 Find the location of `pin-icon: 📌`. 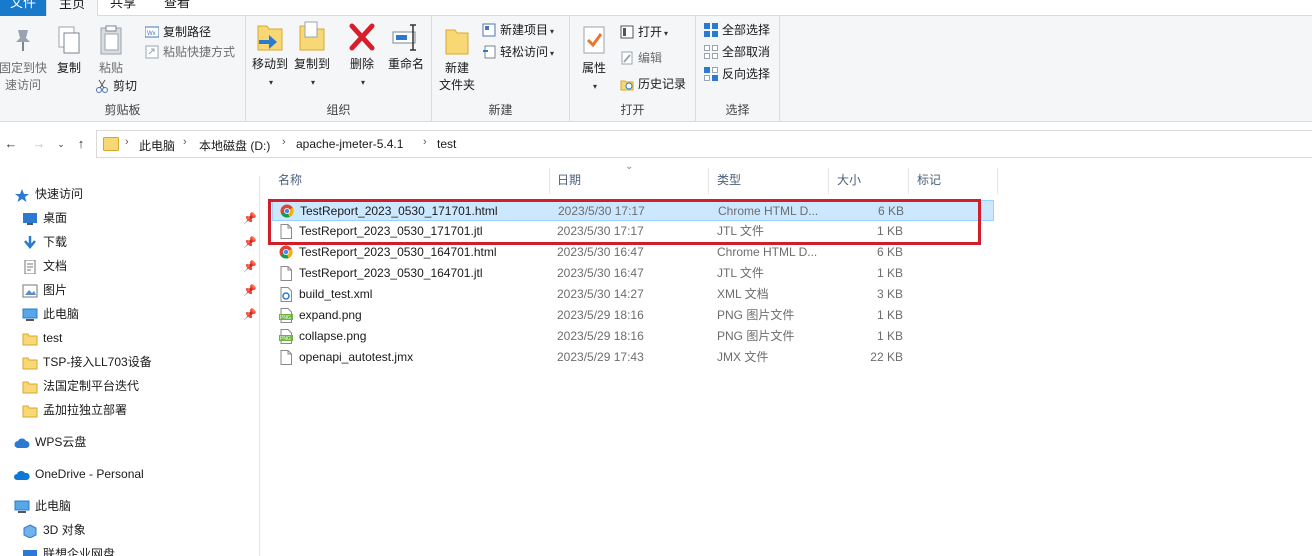

pin-icon: 📌 is located at coordinates (250, 291).